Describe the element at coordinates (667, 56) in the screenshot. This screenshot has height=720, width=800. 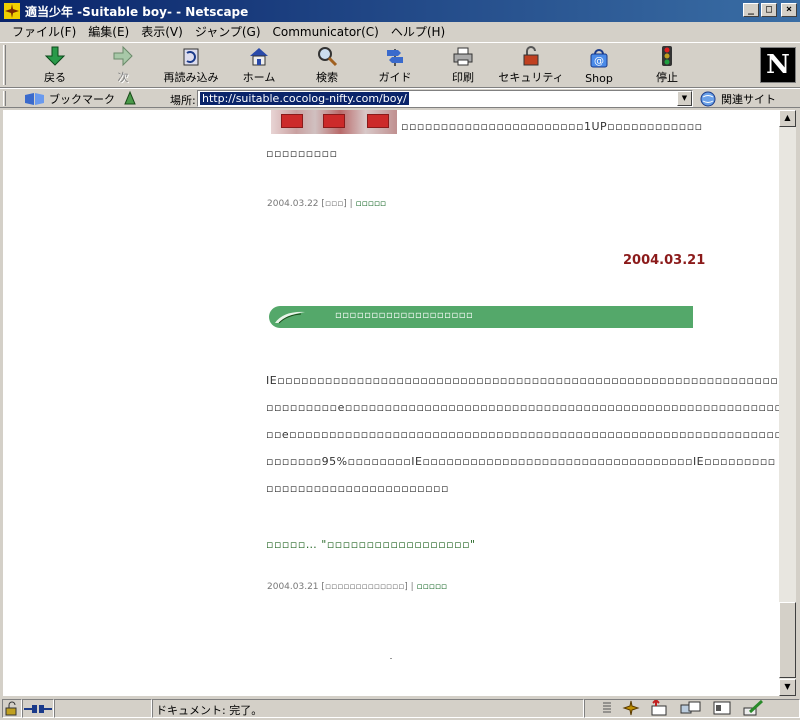
I see `stop-traffic-light-icon` at that location.